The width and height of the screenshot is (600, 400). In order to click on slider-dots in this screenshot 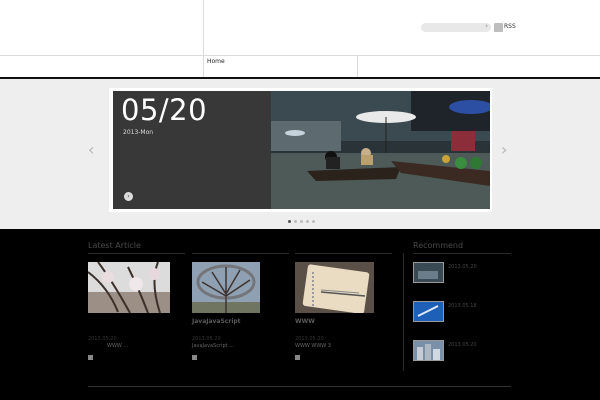, I will do `click(301, 221)`.